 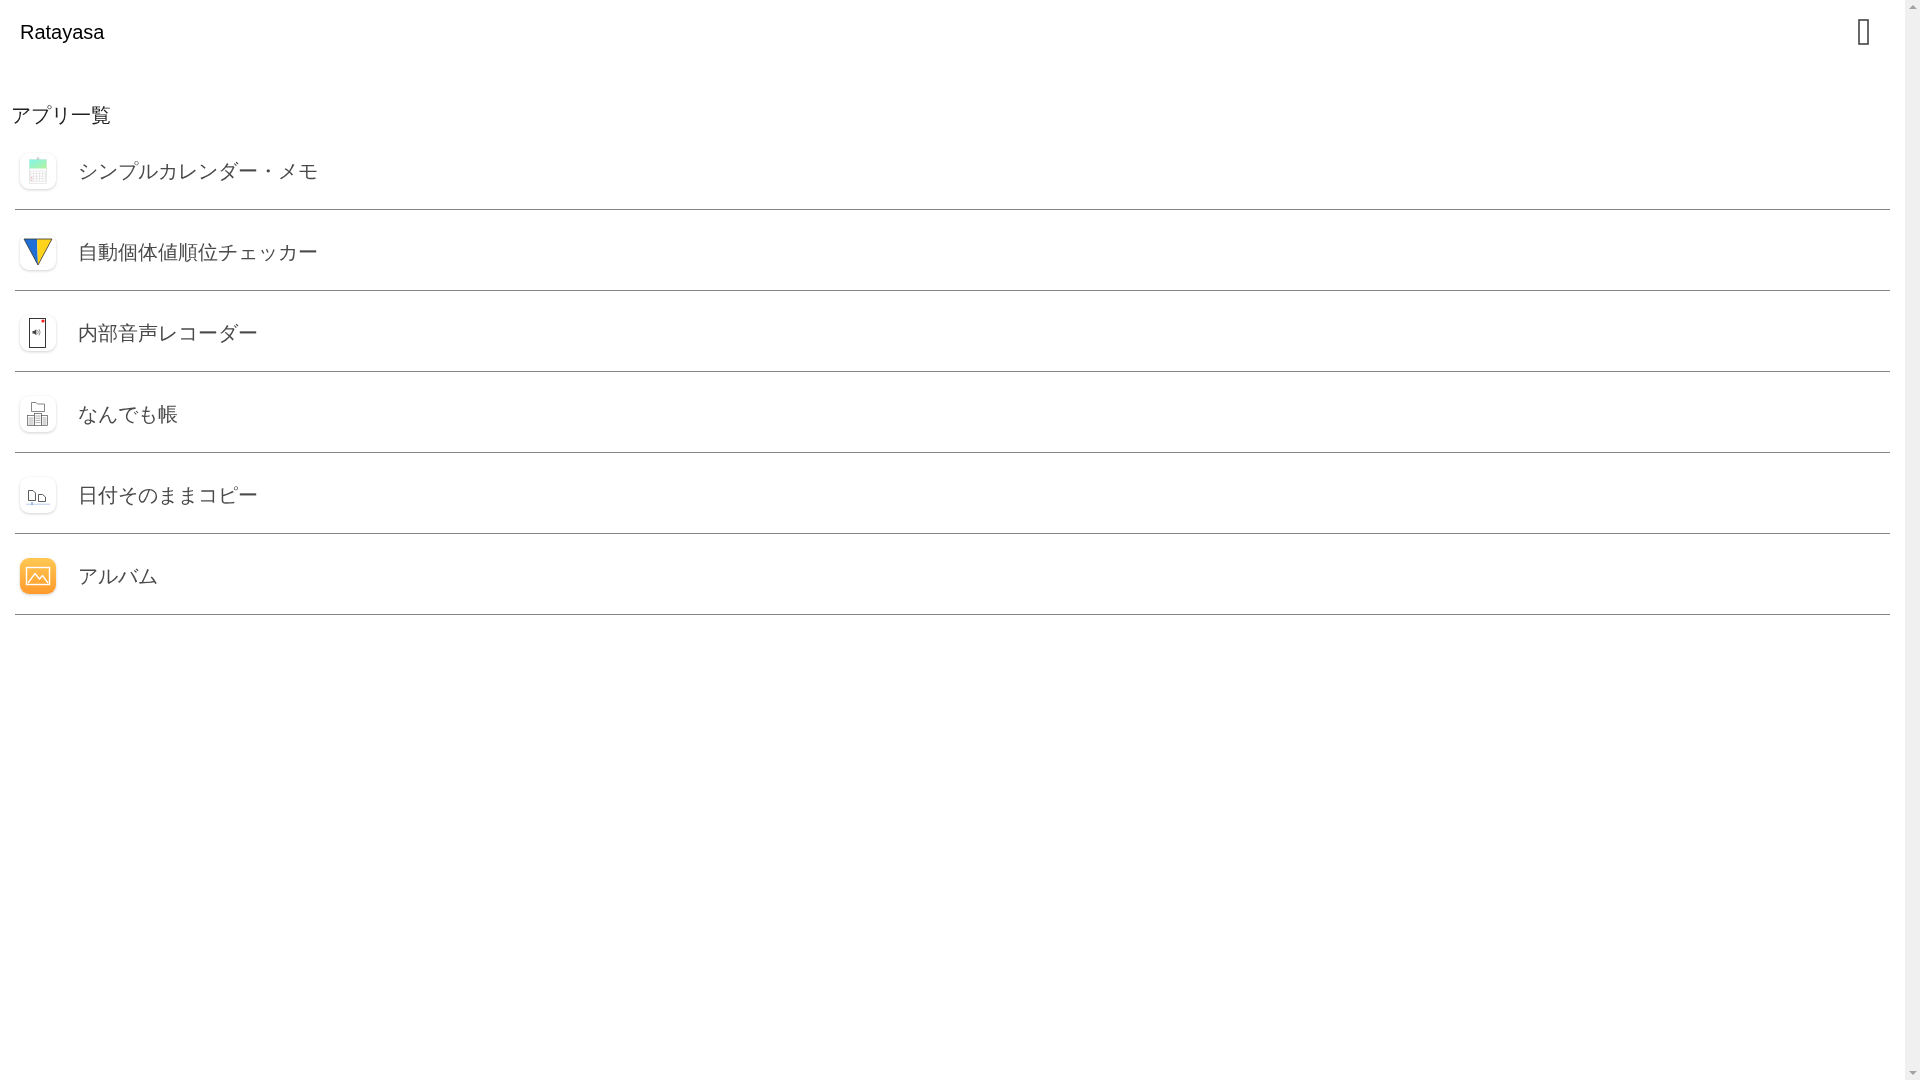 What do you see at coordinates (1912, 7) in the screenshot?
I see `up-arrow-icon` at bounding box center [1912, 7].